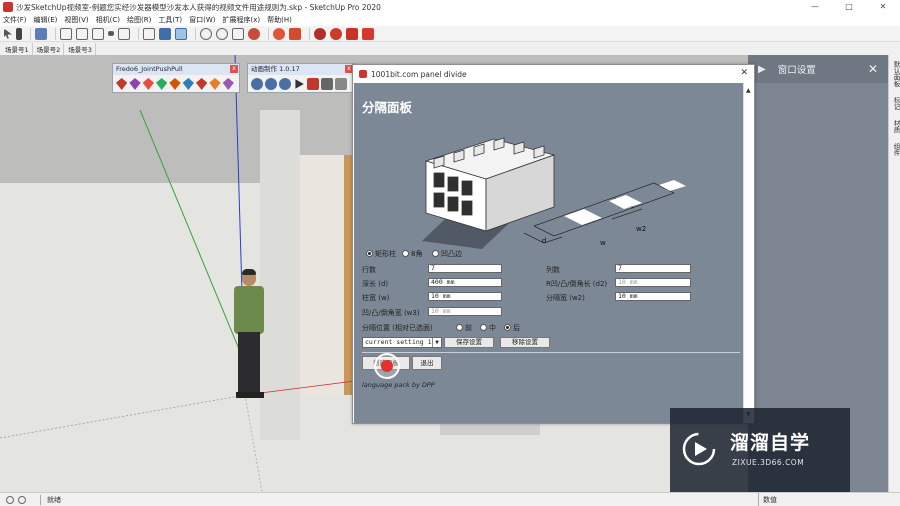 The image size is (900, 506). I want to click on extension-gear-icon, so click(320, 33).